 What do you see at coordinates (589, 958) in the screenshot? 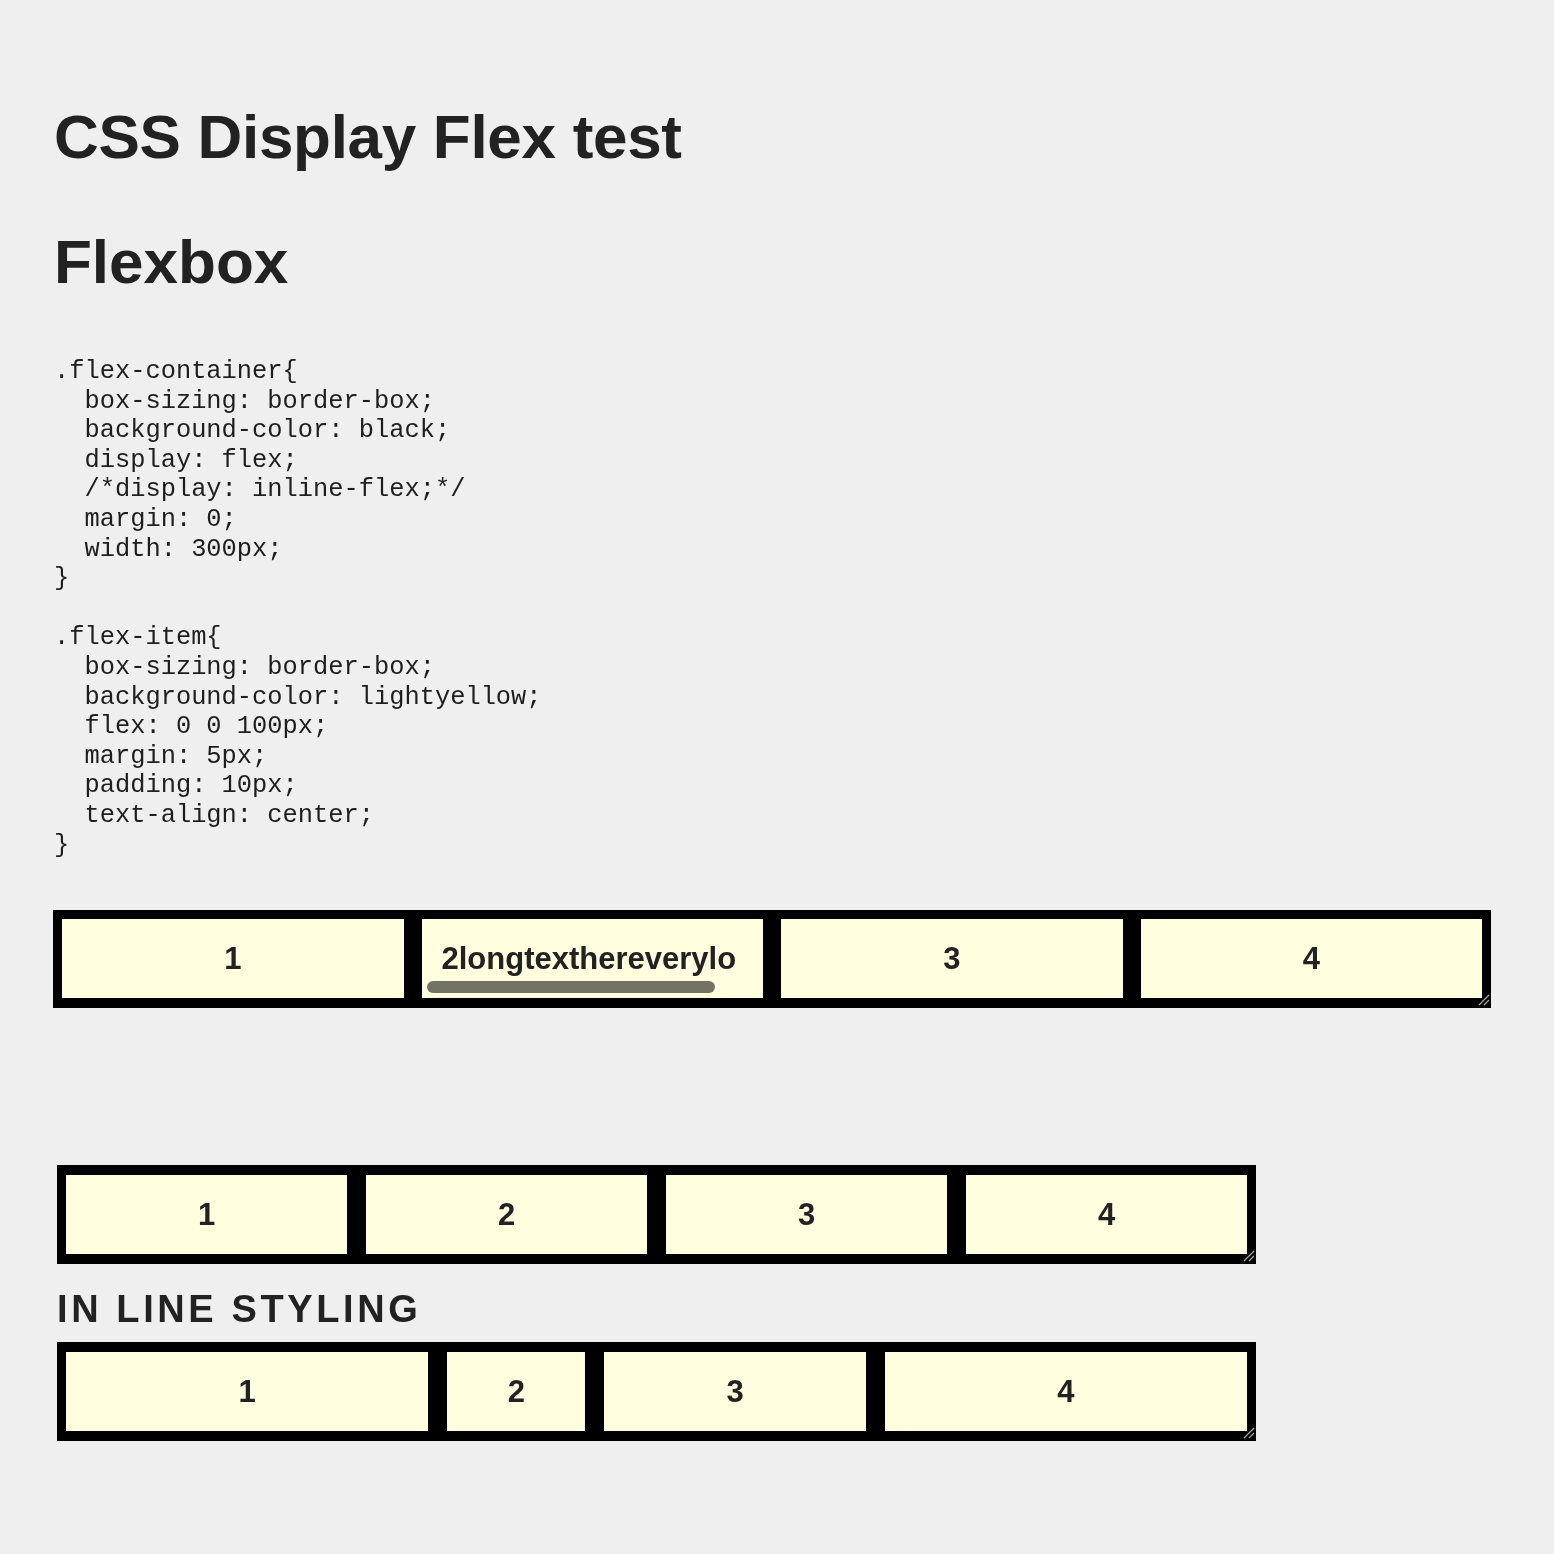
I see `item-label: 2longtexthereverylo` at bounding box center [589, 958].